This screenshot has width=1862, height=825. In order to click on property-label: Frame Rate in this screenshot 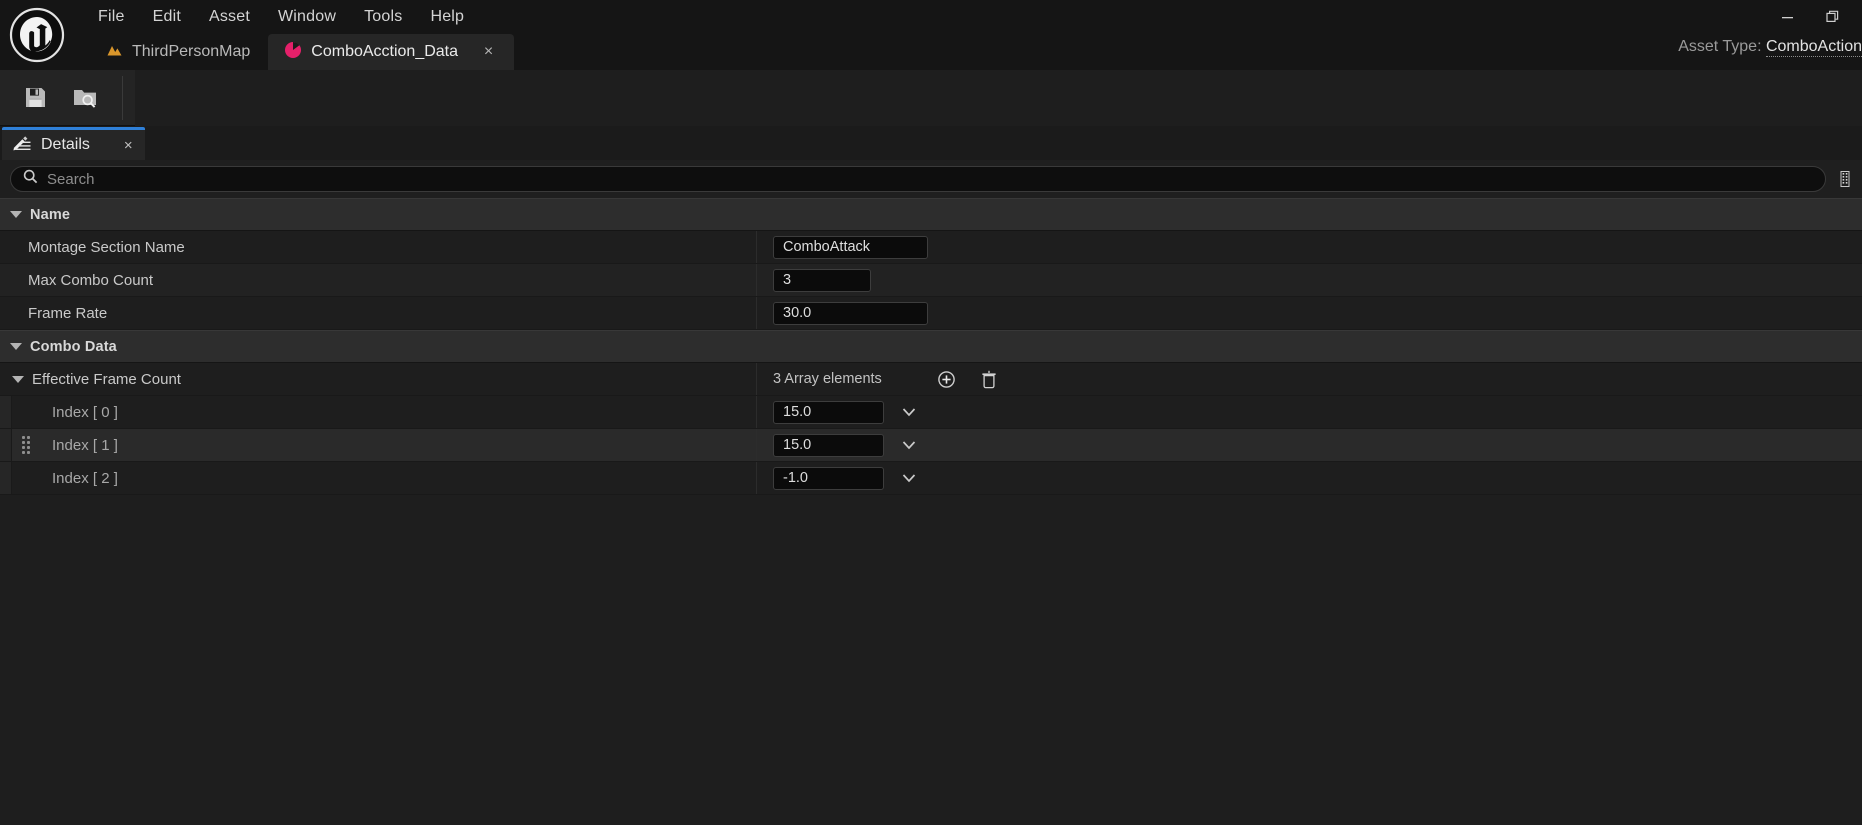, I will do `click(68, 313)`.